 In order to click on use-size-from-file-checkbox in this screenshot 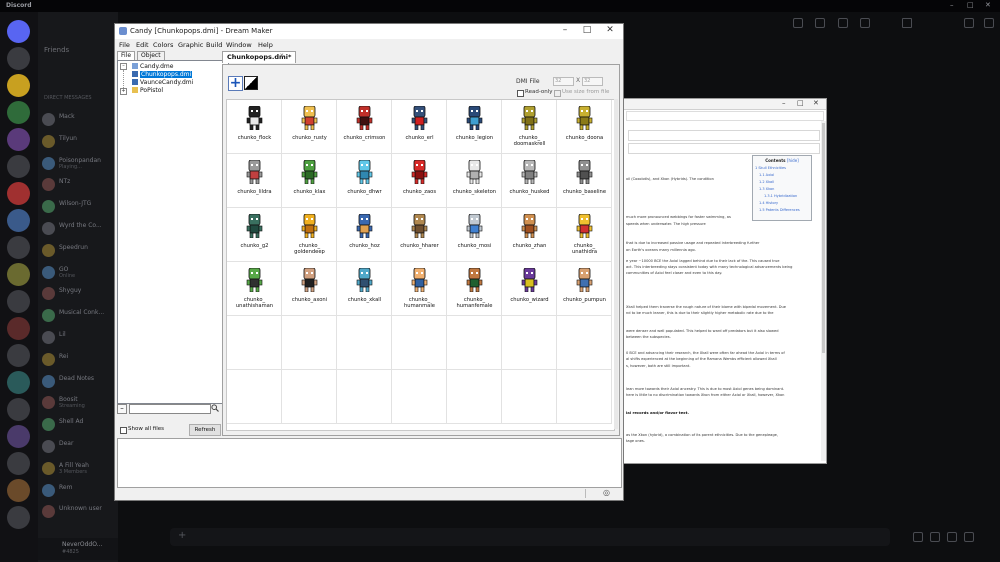, I will do `click(557, 93)`.